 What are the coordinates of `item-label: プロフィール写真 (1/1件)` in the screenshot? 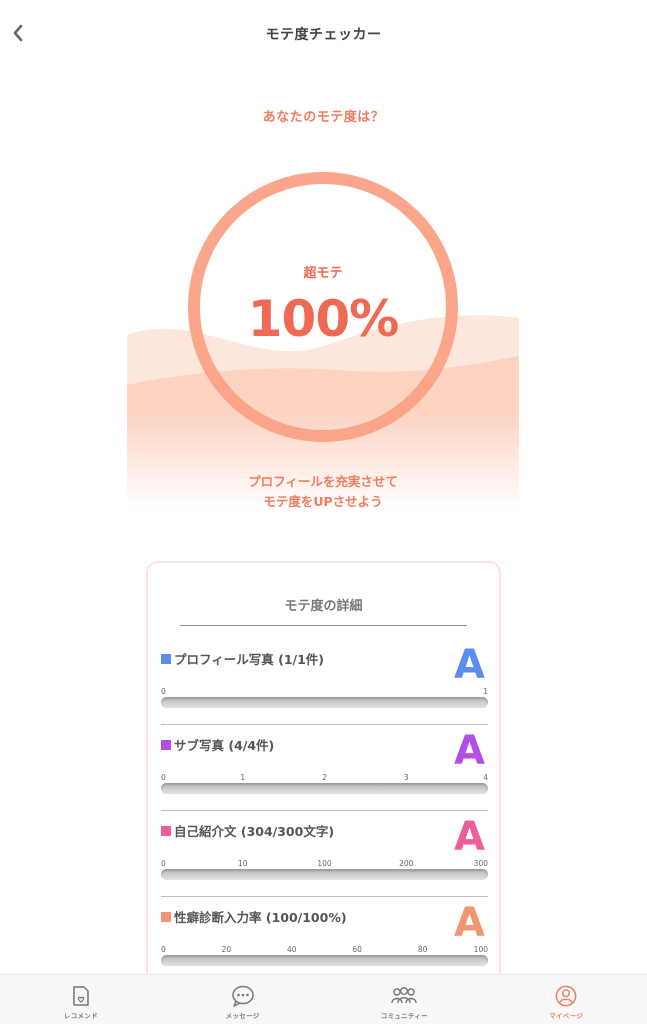 It's located at (242, 658).